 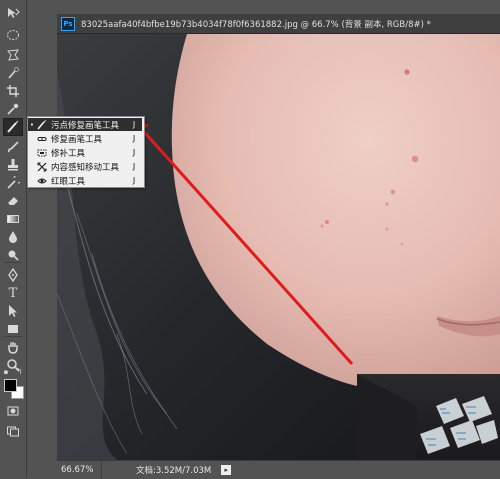 I want to click on zoom-level: 66.67%, so click(x=79, y=470).